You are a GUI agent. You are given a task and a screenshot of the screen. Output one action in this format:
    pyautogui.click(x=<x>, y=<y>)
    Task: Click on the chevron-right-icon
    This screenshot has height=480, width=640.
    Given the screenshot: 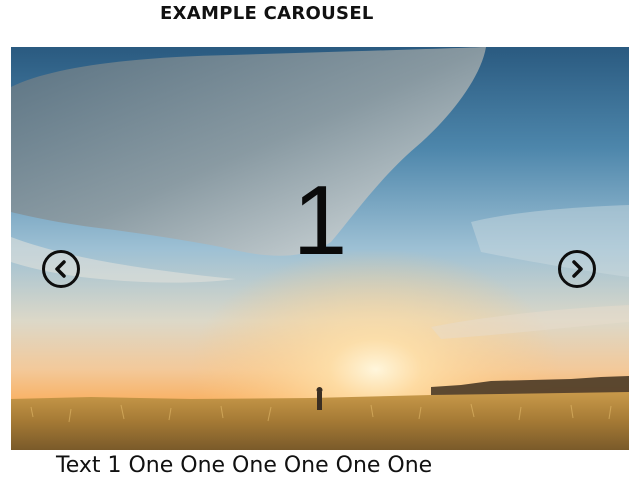 What is the action you would take?
    pyautogui.click(x=577, y=269)
    